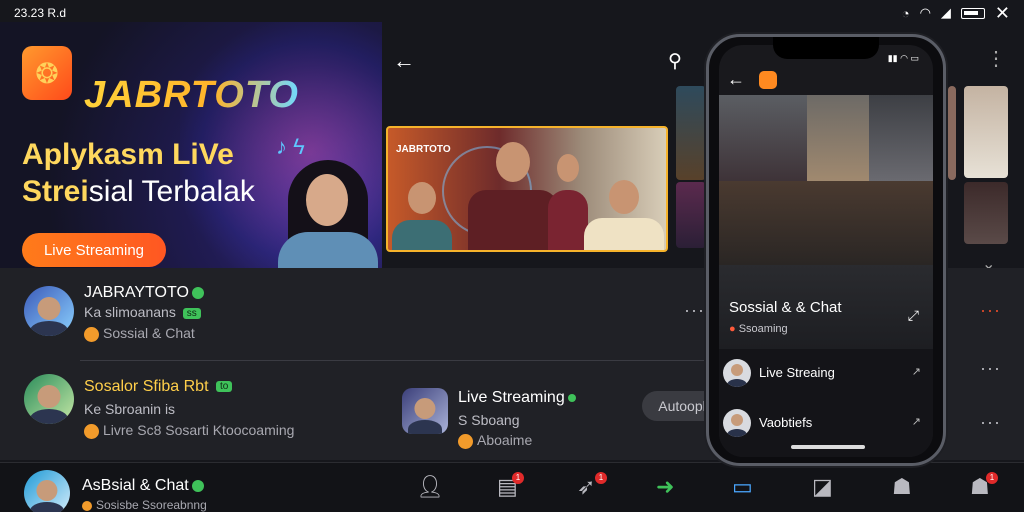 Image resolution: width=1024 pixels, height=512 pixels. Describe the element at coordinates (945, 12) in the screenshot. I see `signal-icon: ◢` at that location.